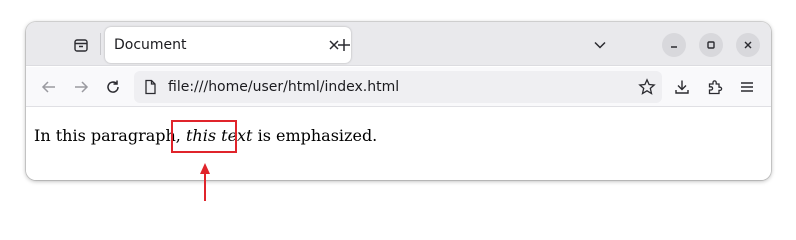  I want to click on maximize-icon, so click(711, 45).